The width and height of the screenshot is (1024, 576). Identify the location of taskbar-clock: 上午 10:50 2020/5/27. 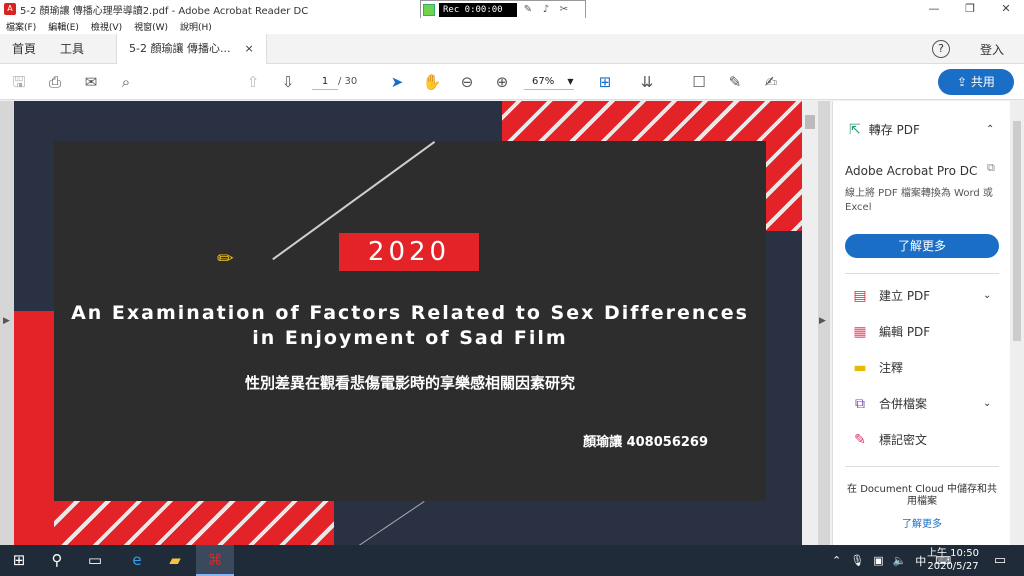
(953, 560).